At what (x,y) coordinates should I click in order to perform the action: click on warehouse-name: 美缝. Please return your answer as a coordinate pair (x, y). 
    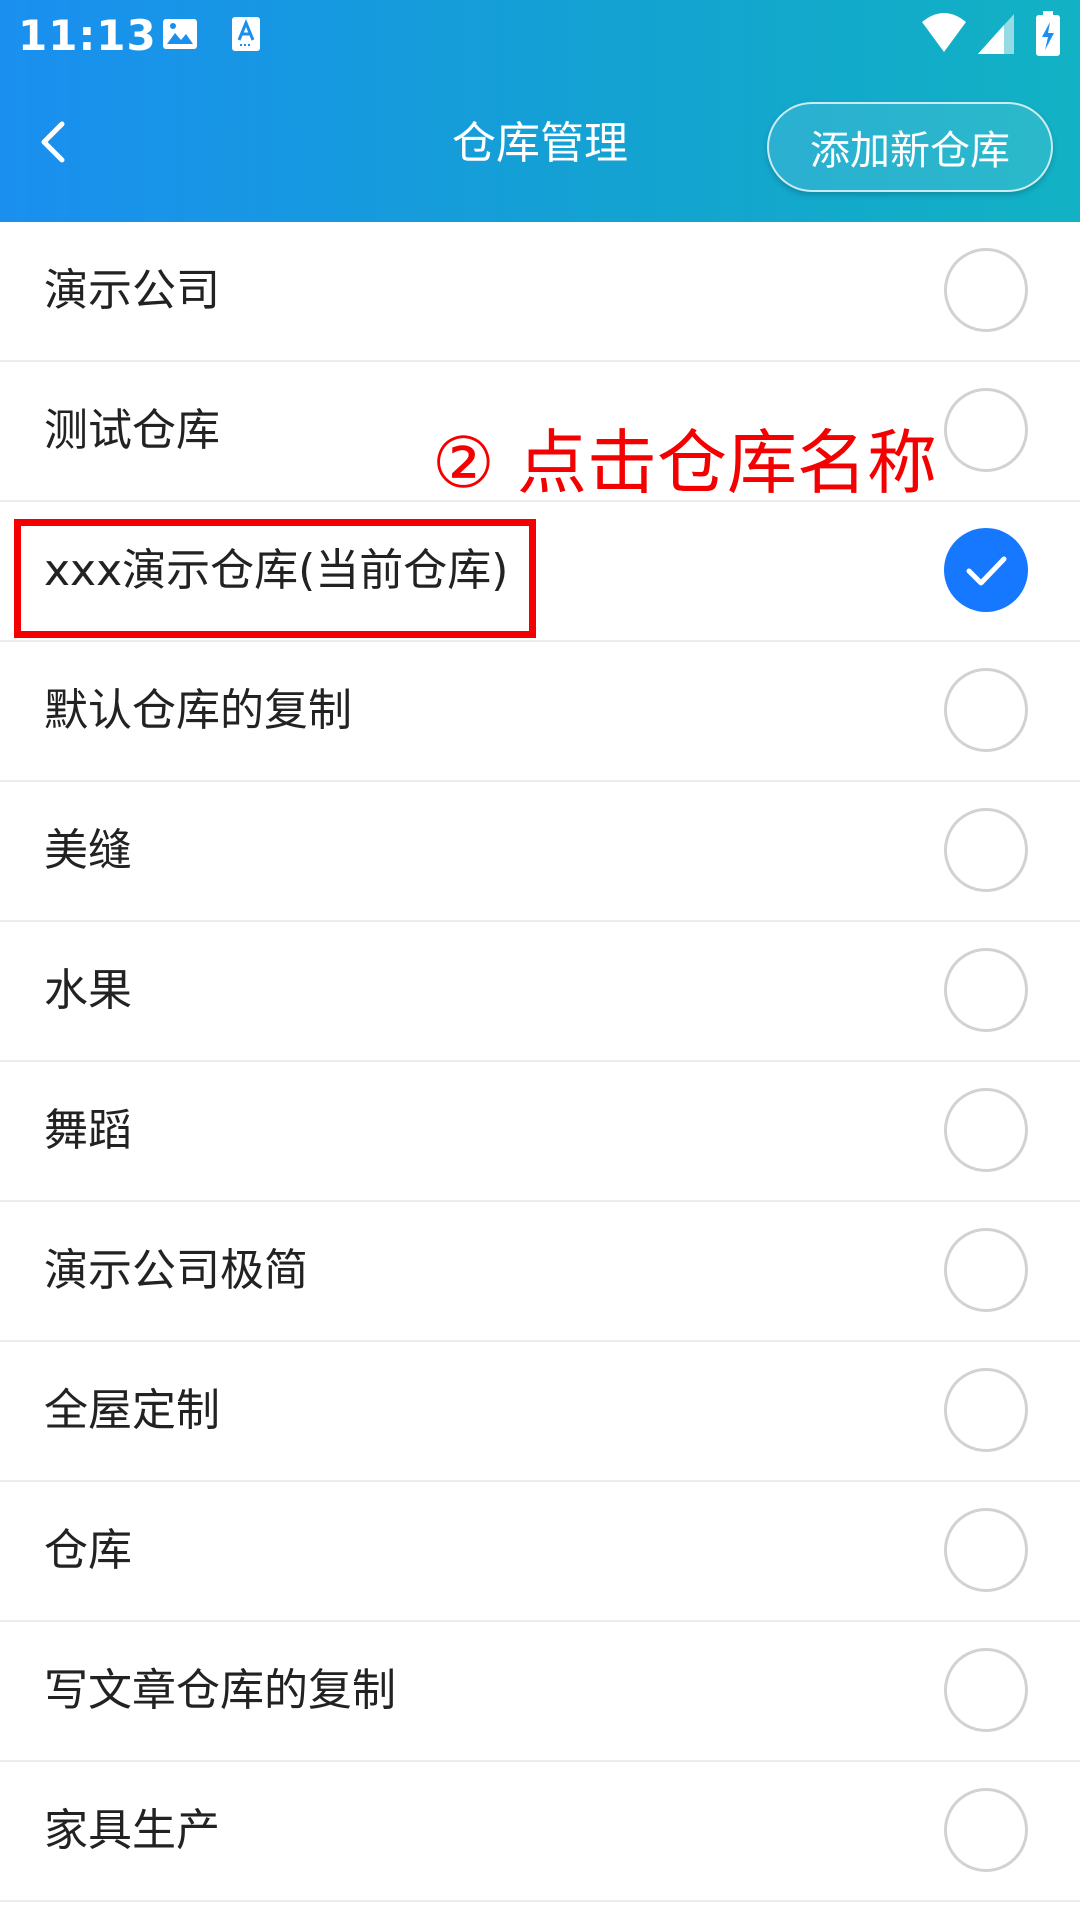
    Looking at the image, I should click on (88, 850).